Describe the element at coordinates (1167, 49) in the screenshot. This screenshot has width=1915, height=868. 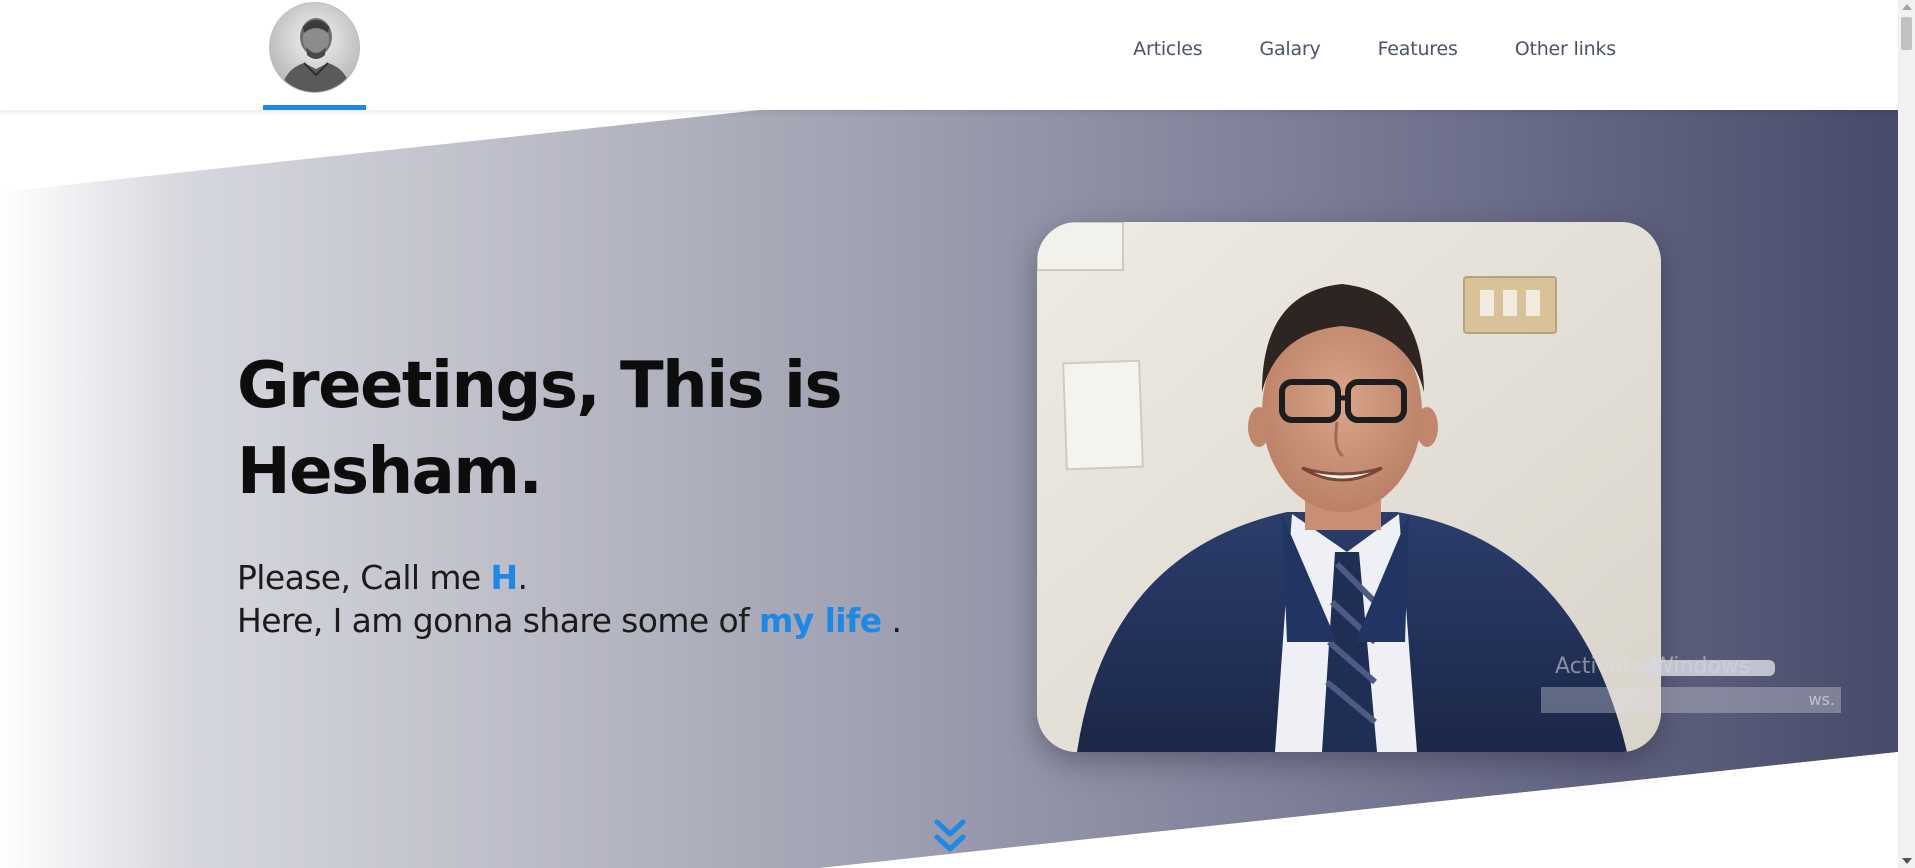
I see `nav-link-articles: Articles` at that location.